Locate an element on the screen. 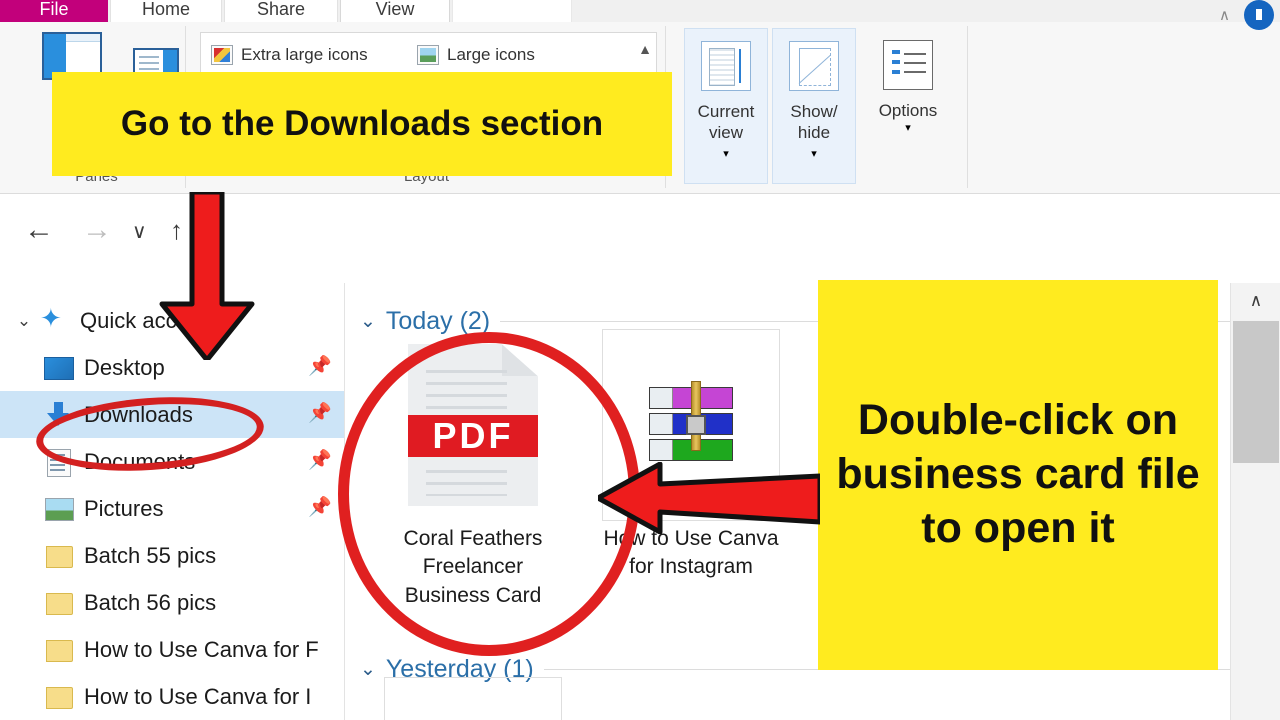 The width and height of the screenshot is (1280, 720). gallery-scroll-up-icon: ▲ is located at coordinates (645, 49).